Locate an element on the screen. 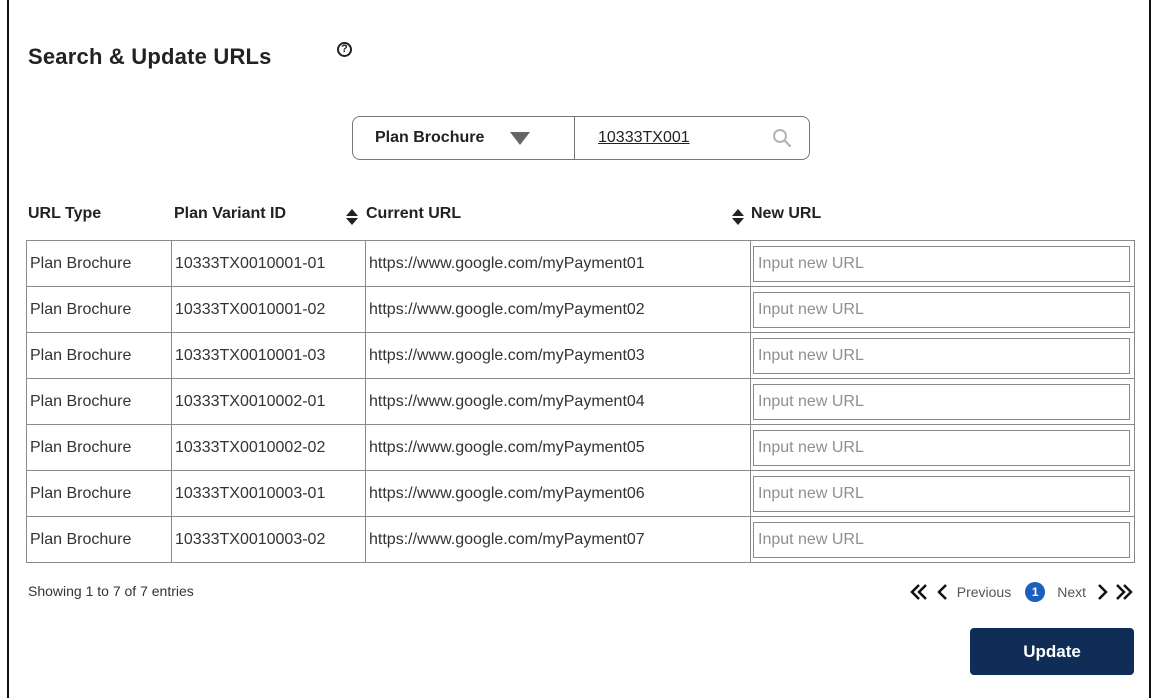  next-page-link: Next is located at coordinates (1071, 592).